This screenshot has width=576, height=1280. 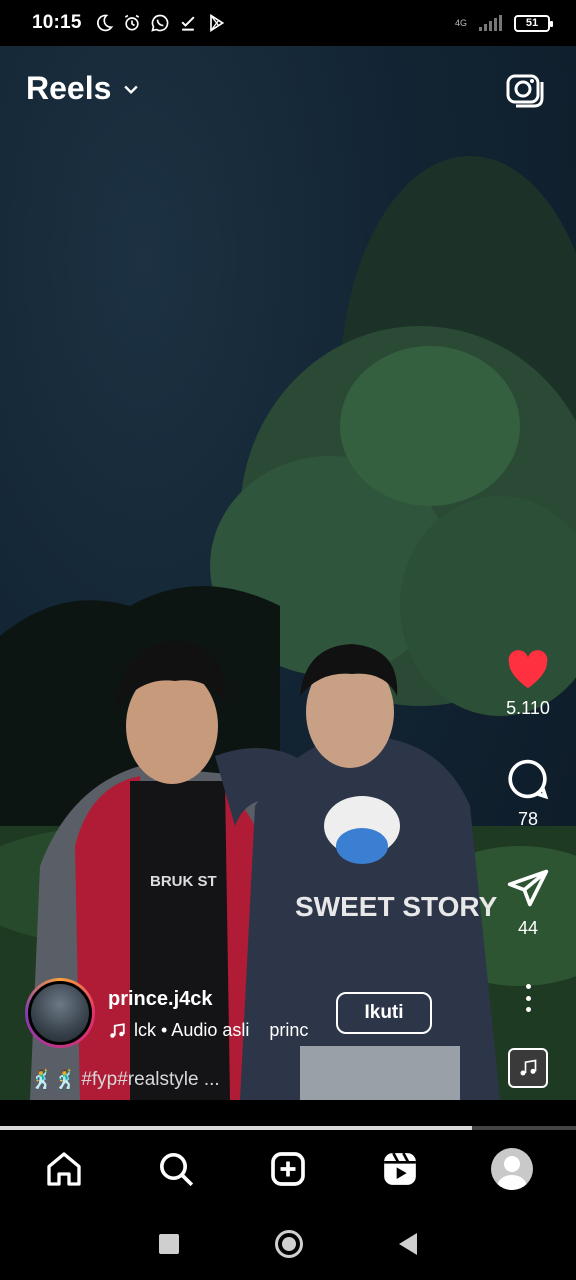 I want to click on play-store-icon, so click(x=216, y=23).